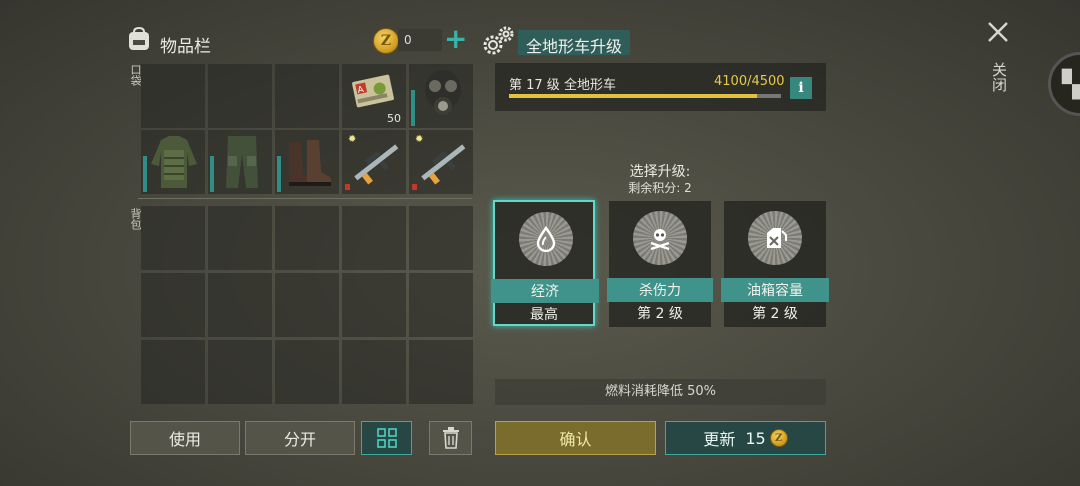 Image resolution: width=1080 pixels, height=486 pixels. I want to click on refresh-cost: 15, so click(755, 438).